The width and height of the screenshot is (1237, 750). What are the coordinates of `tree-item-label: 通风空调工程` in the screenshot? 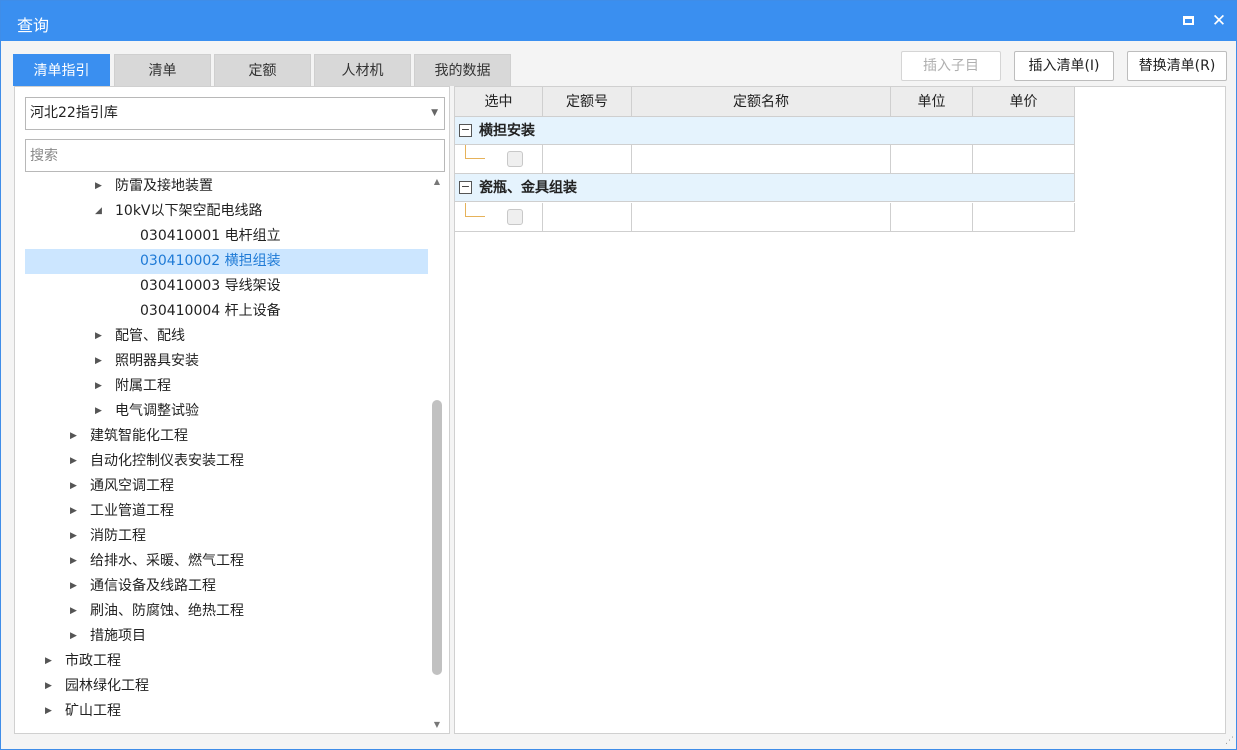 It's located at (132, 486).